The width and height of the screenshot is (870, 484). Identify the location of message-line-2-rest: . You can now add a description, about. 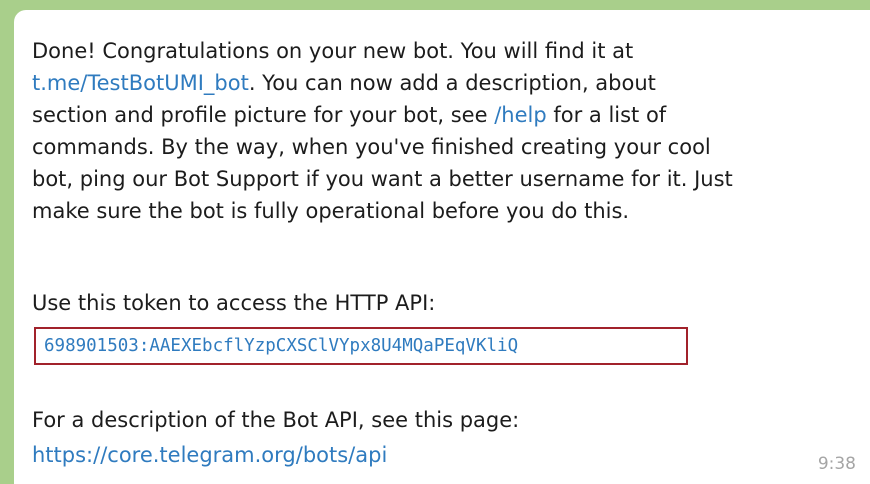
(452, 83).